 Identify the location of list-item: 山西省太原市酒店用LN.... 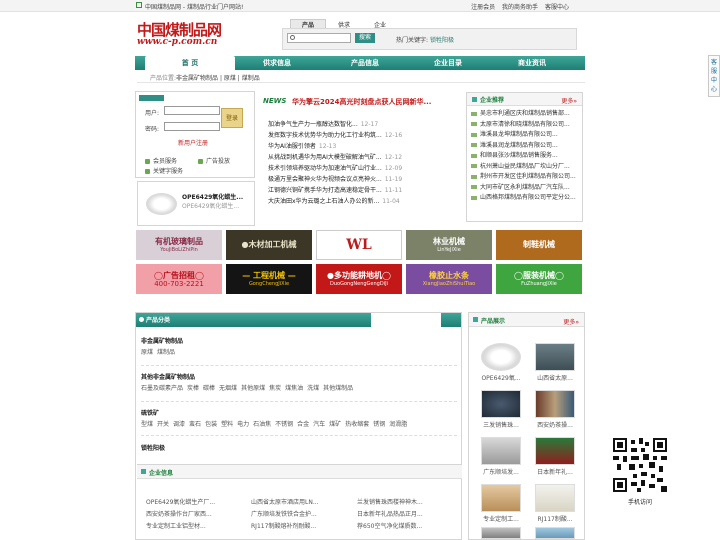
(285, 501).